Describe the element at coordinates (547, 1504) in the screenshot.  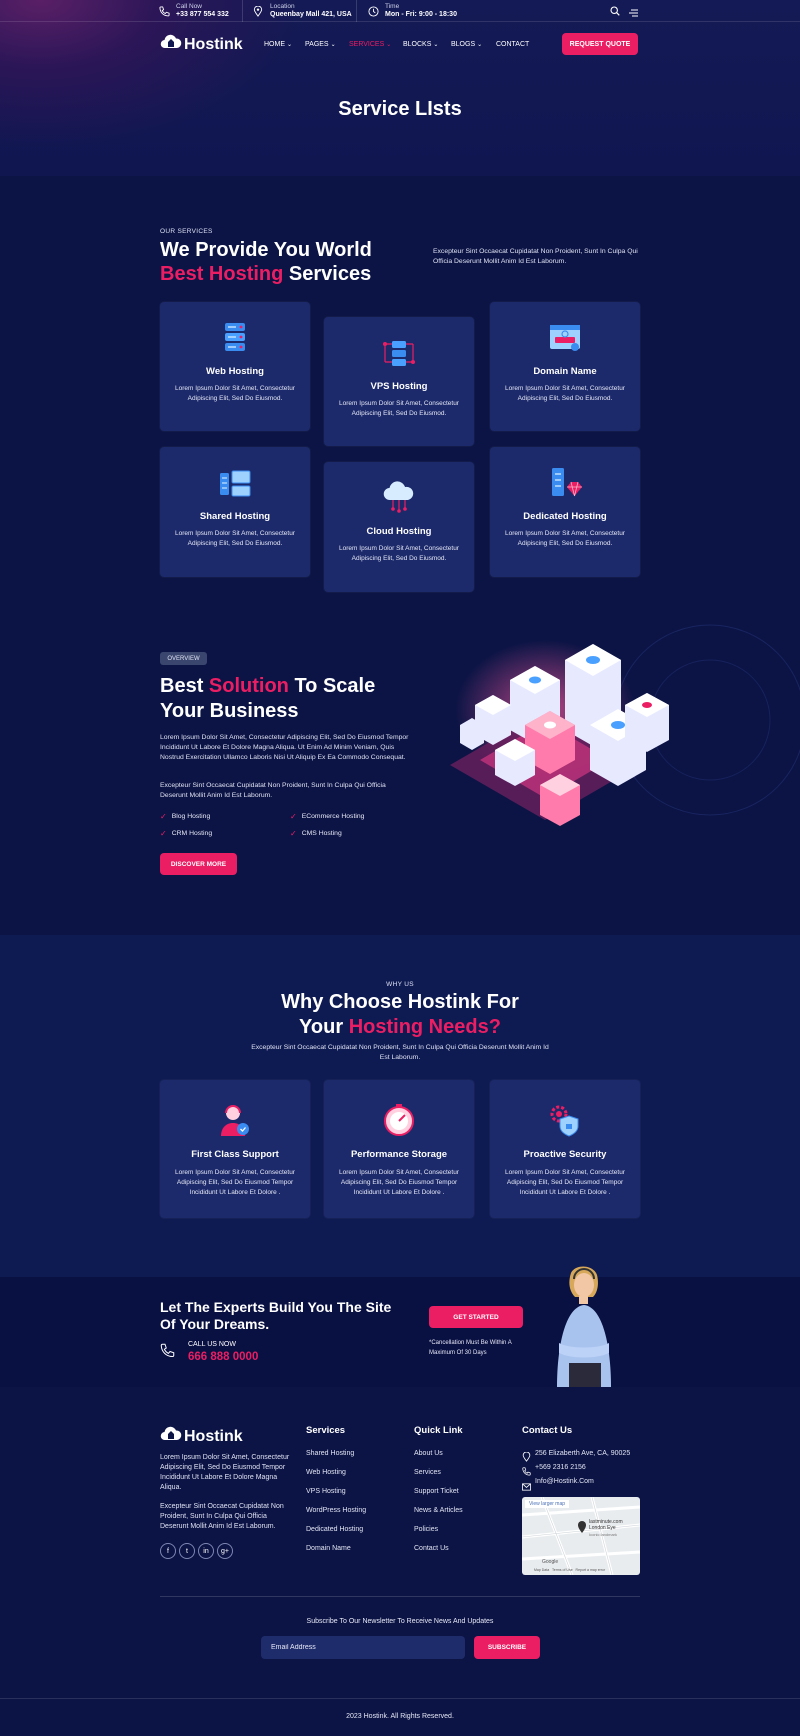
I see `view-larger-map-link: View larger map` at that location.